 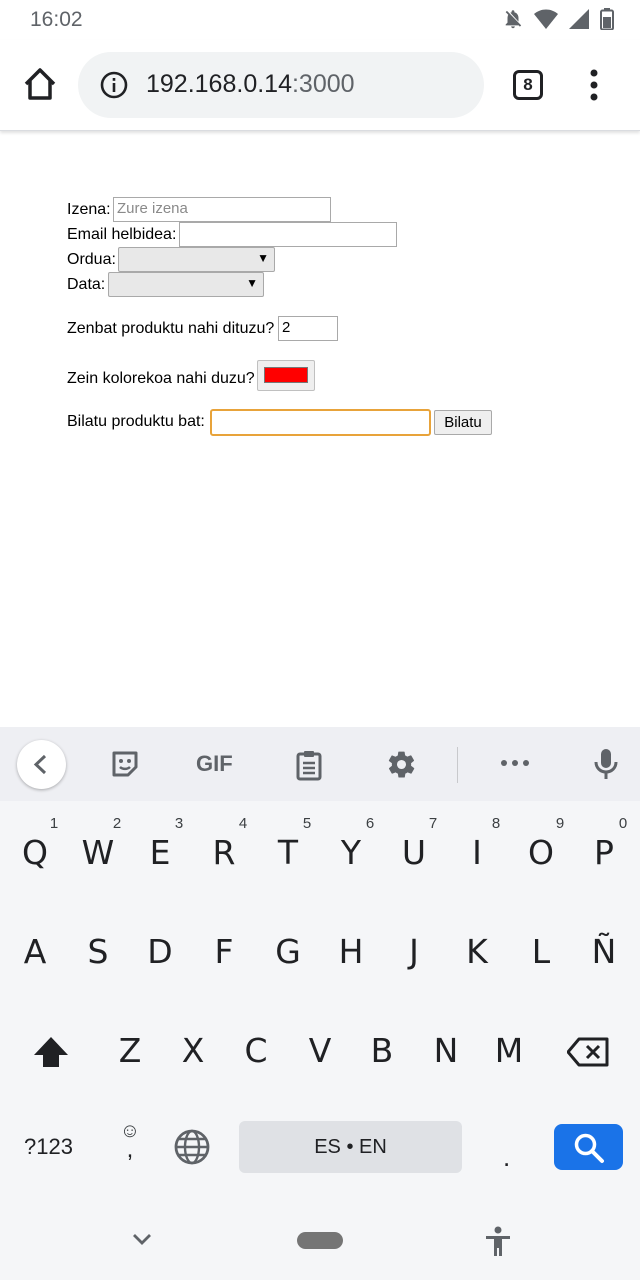 What do you see at coordinates (320, 1240) in the screenshot?
I see `home-pill` at bounding box center [320, 1240].